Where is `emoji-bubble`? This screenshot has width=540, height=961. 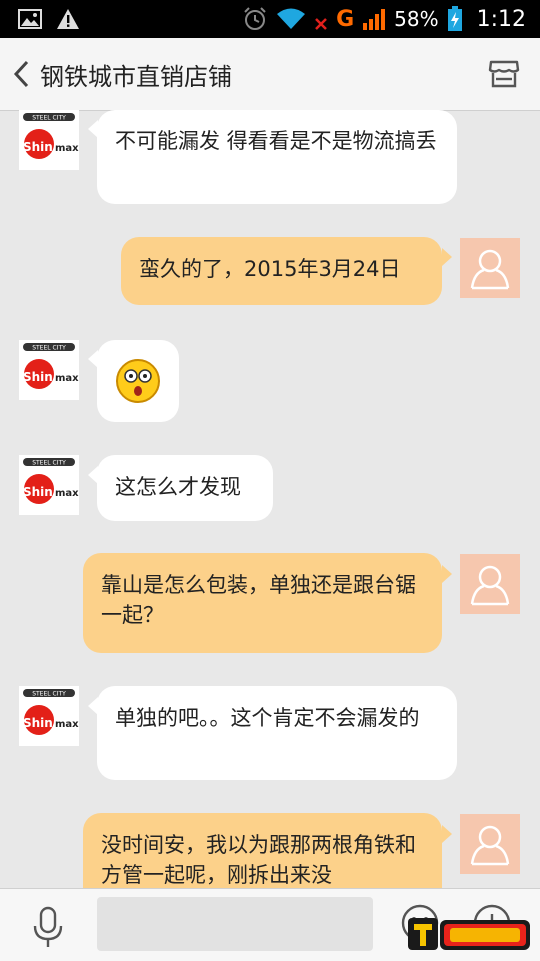
emoji-bubble is located at coordinates (138, 381).